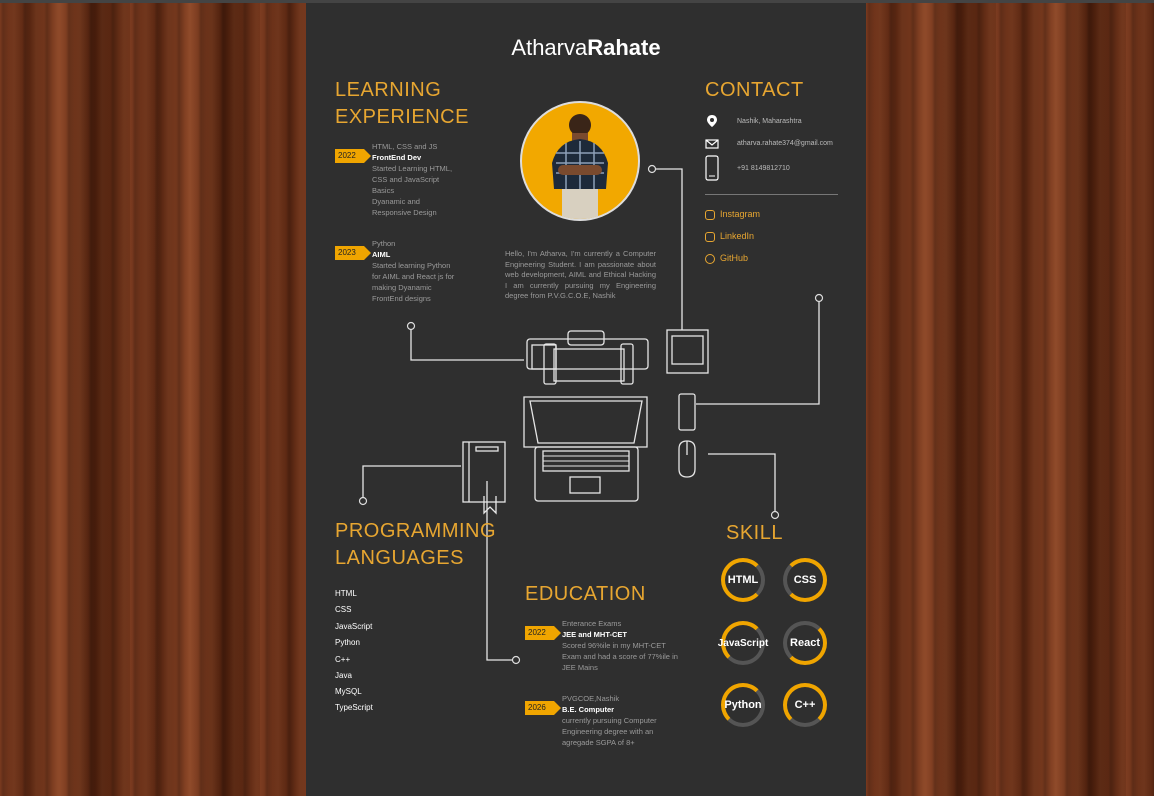 This screenshot has width=1154, height=796. I want to click on language-item: Python, so click(347, 642).